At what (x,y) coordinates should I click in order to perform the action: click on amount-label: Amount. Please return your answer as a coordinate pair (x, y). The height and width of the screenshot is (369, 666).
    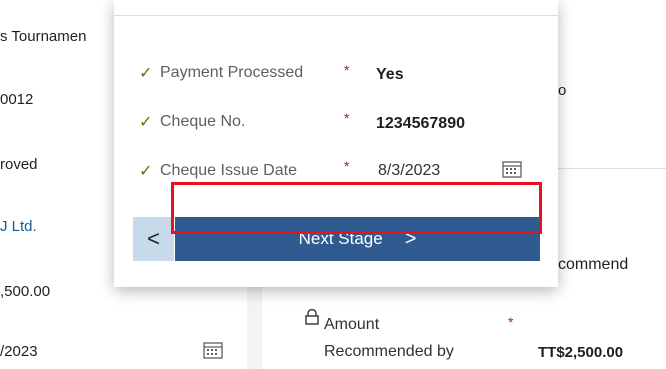
    Looking at the image, I should click on (352, 324).